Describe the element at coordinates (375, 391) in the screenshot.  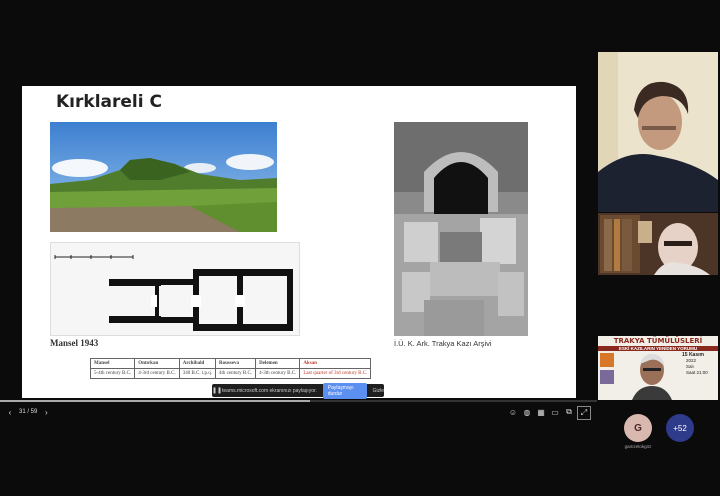
I see `hide-button: Gizle` at that location.